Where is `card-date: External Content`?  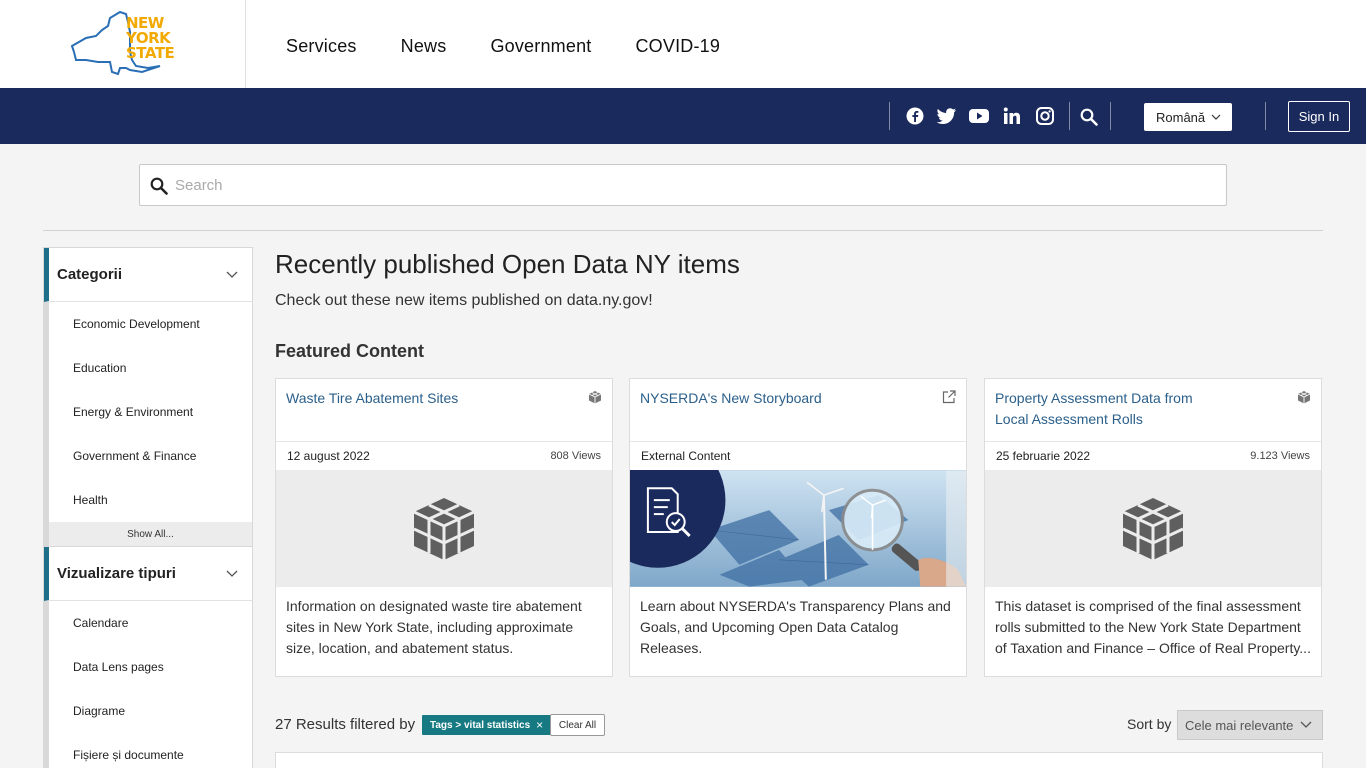
card-date: External Content is located at coordinates (686, 456).